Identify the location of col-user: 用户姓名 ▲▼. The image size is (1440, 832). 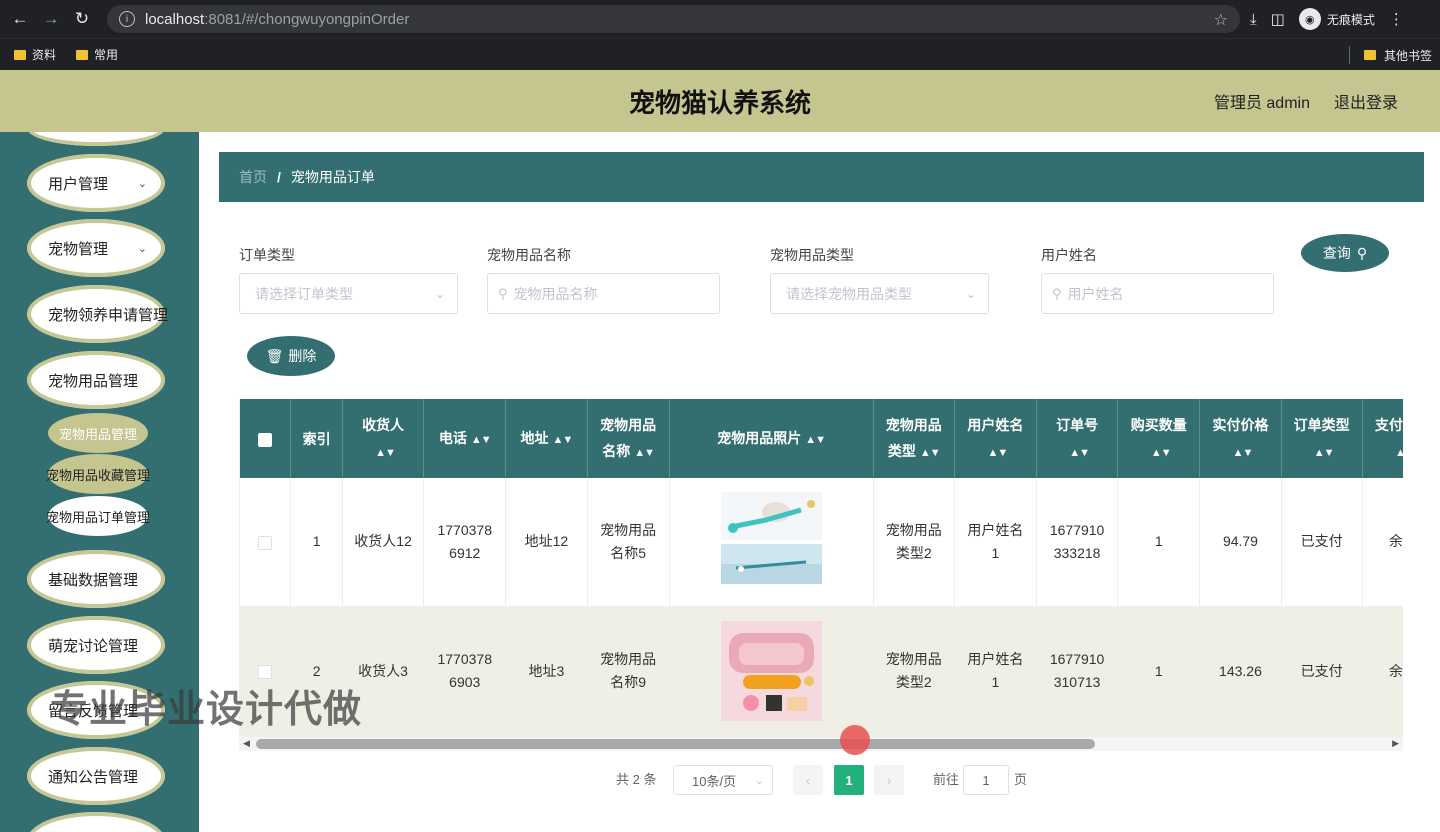
(996, 438).